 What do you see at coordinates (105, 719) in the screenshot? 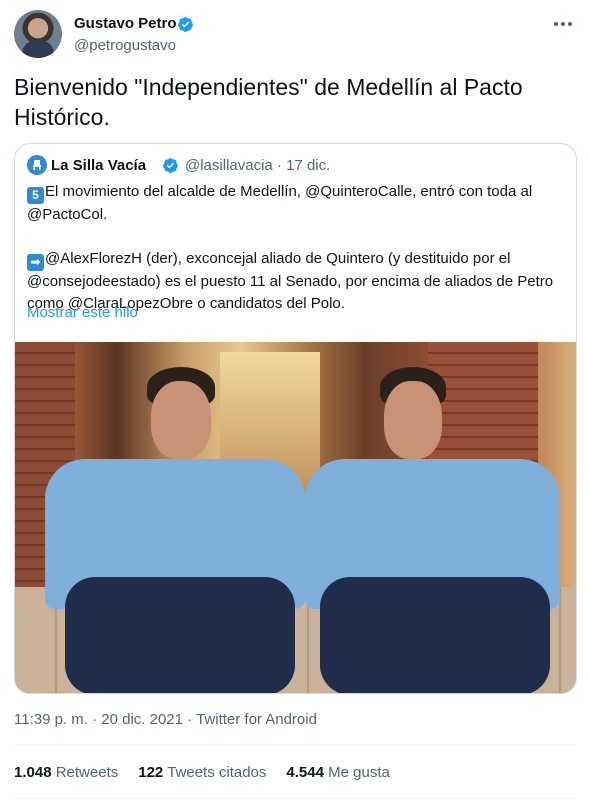
I see `tweet-timestamp: 11:39 p. m. · 20 dic. 2021 ·` at bounding box center [105, 719].